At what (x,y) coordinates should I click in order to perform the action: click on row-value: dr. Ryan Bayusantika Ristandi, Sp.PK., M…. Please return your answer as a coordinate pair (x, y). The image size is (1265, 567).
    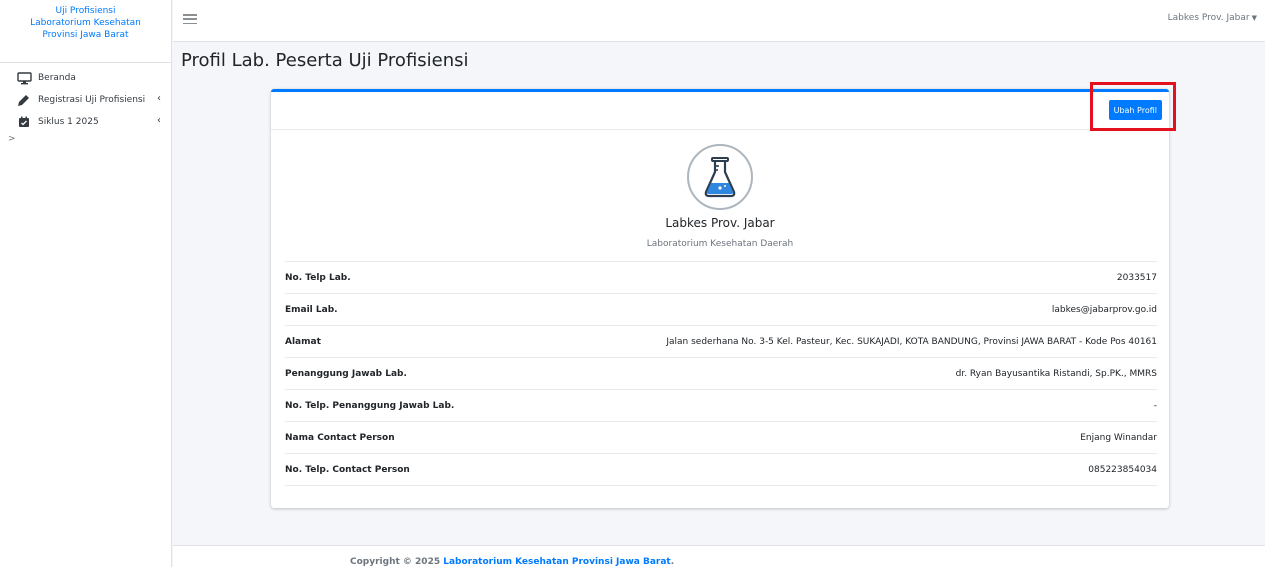
    Looking at the image, I should click on (1056, 373).